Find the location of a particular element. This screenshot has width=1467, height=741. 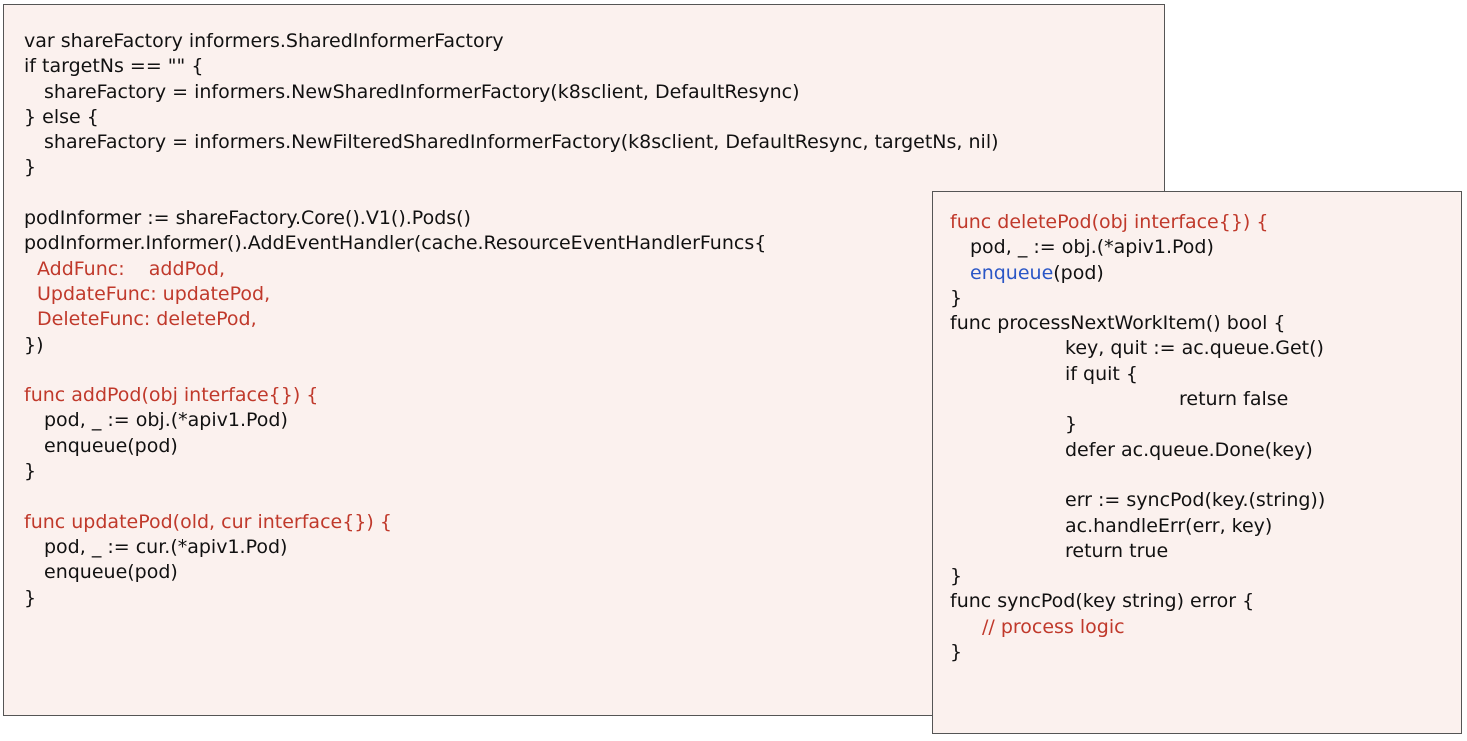

code-line: if targetNs == "" { is located at coordinates (114, 66).